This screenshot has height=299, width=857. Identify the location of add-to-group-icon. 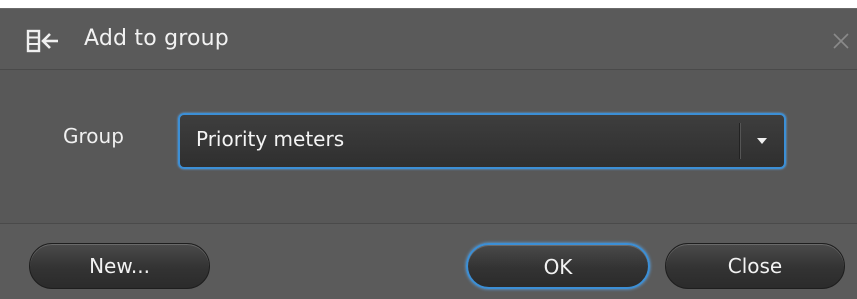
(42, 41).